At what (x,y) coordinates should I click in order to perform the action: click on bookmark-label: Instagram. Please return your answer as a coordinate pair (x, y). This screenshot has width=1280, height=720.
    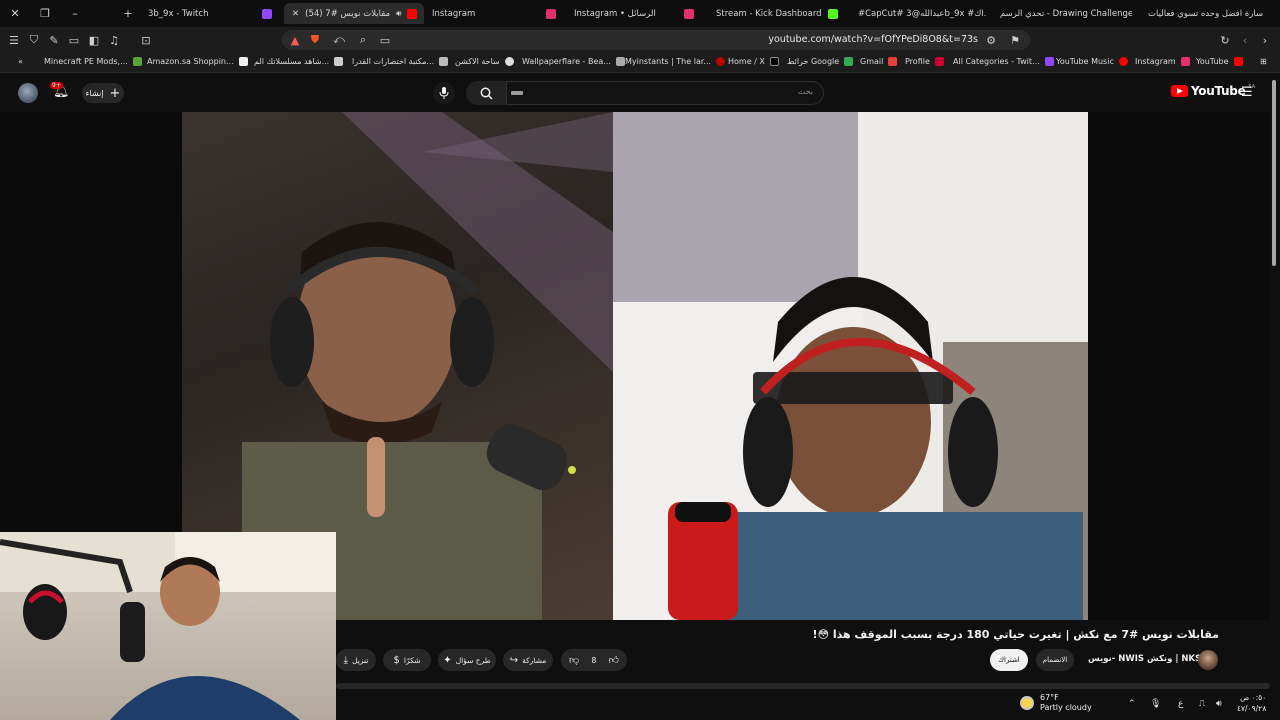
    Looking at the image, I should click on (1155, 61).